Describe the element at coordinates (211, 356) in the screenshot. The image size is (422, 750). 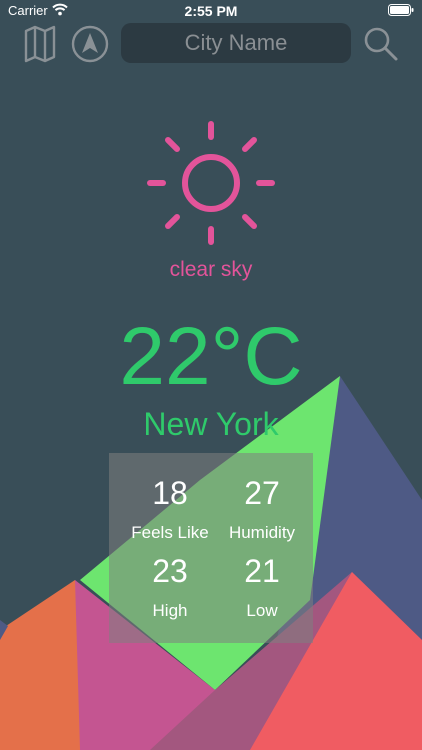
I see `temperature: 22°C` at that location.